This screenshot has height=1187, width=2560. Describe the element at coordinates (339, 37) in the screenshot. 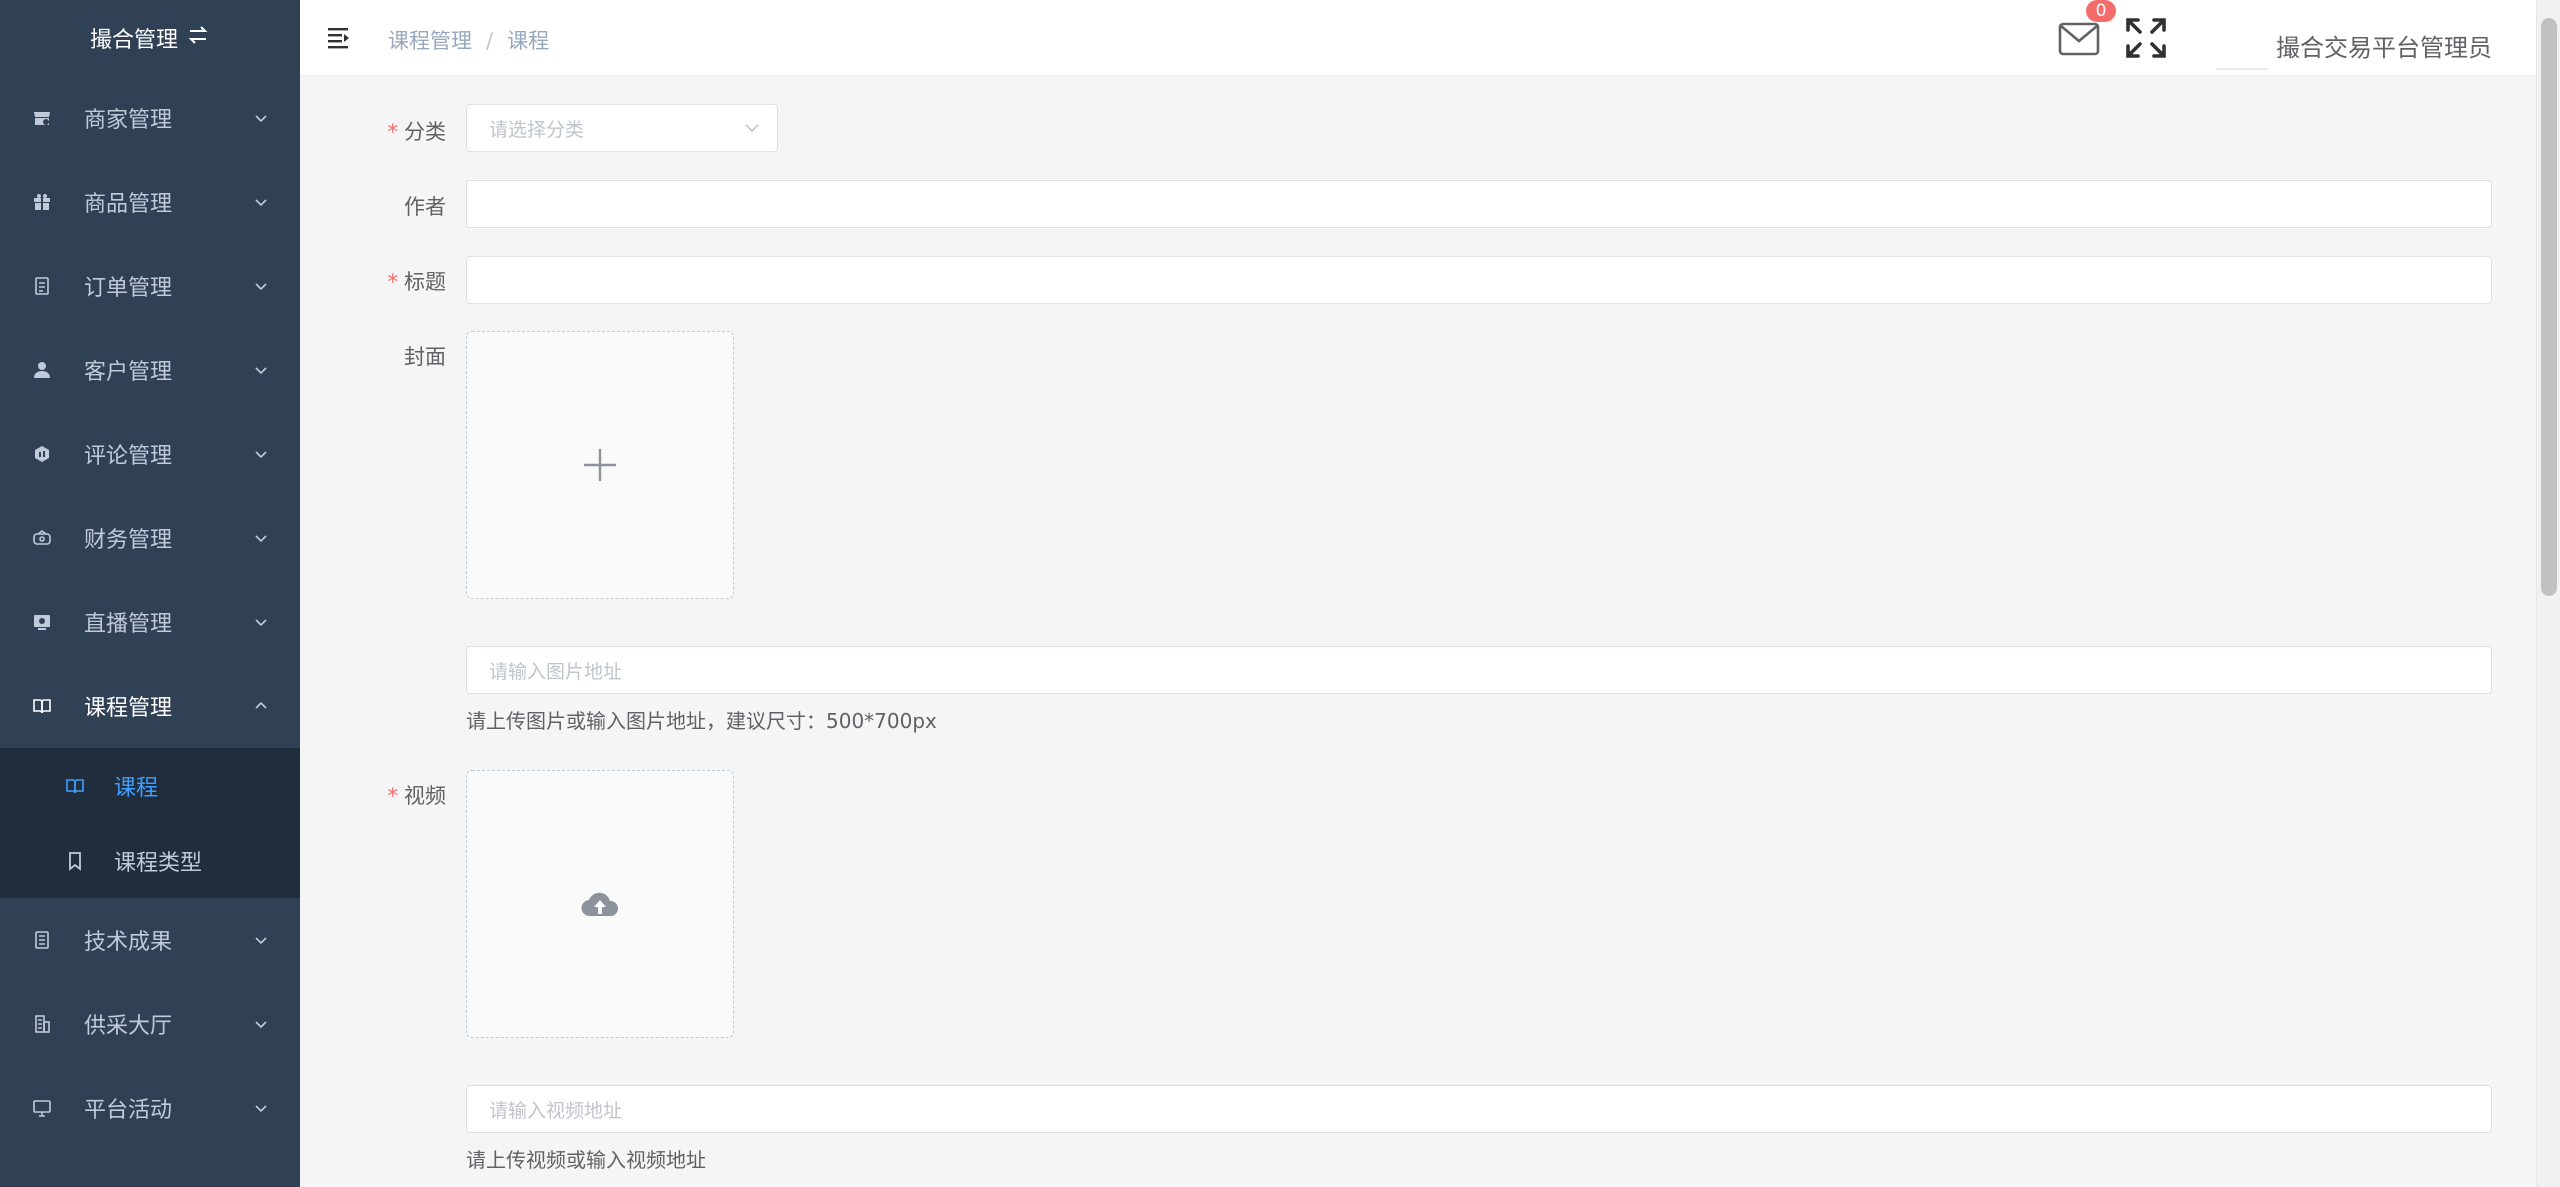

I see `hamburger-icon` at that location.